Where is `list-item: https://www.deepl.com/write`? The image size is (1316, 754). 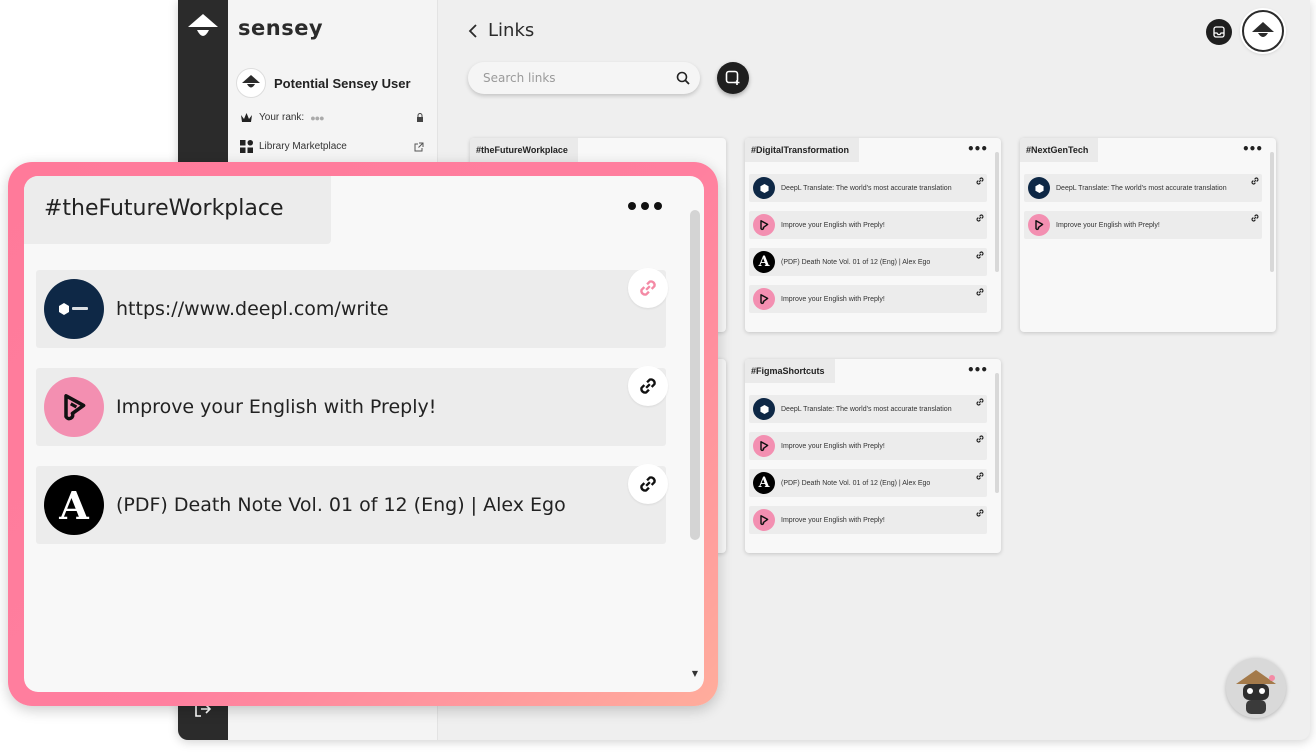 list-item: https://www.deepl.com/write is located at coordinates (352, 308).